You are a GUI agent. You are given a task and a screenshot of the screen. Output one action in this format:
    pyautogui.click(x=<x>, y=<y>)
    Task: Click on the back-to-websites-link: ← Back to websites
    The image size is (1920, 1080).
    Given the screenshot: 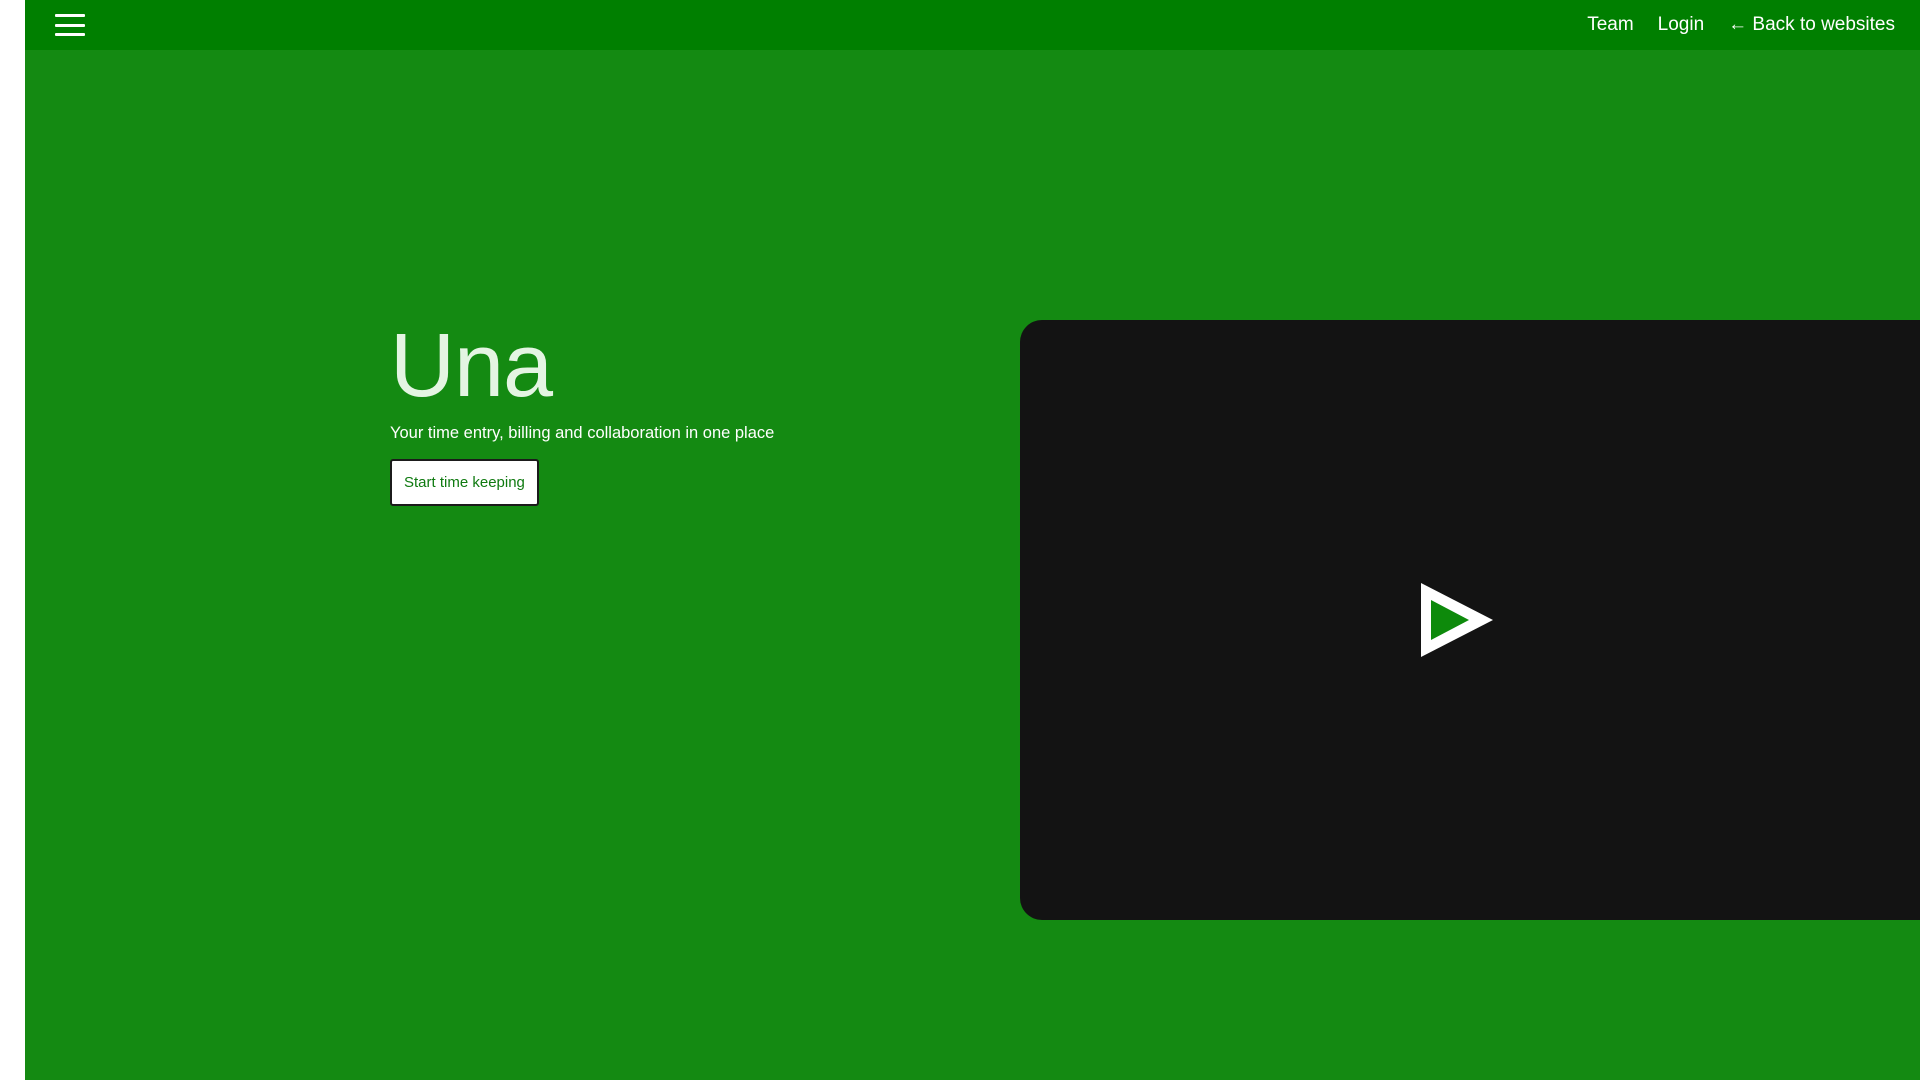 What is the action you would take?
    pyautogui.click(x=1811, y=25)
    